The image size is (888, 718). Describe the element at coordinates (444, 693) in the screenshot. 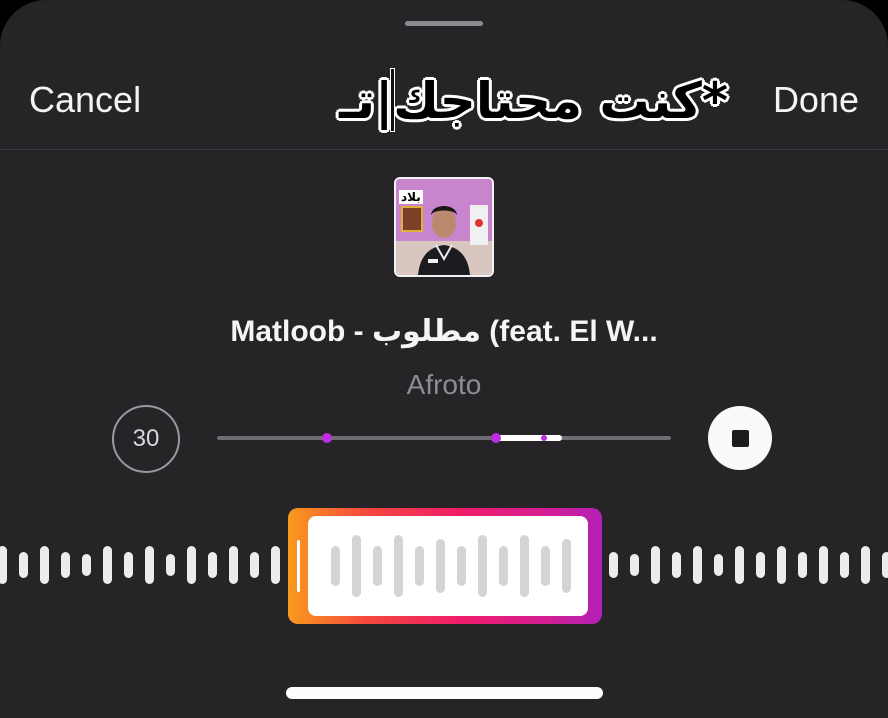

I see `home-indicator` at that location.